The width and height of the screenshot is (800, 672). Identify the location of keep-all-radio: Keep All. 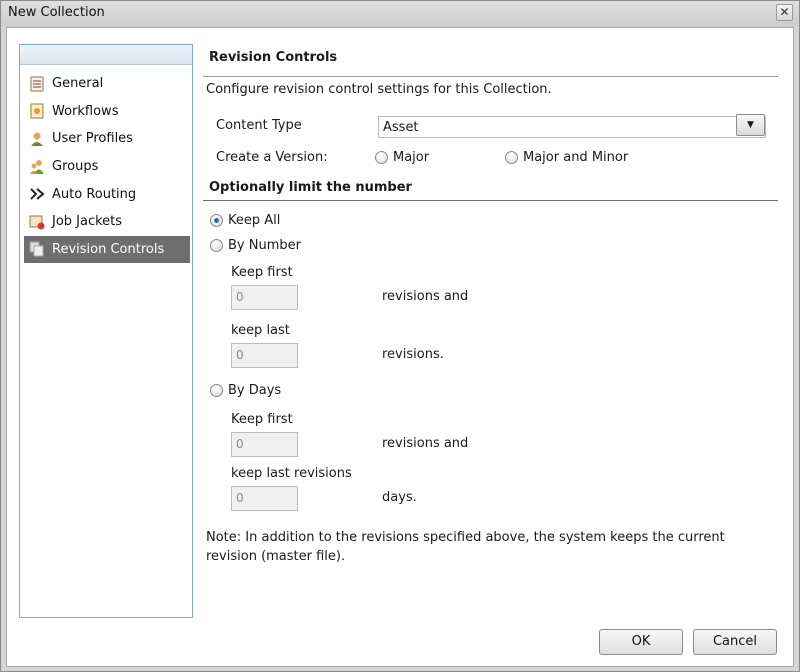
(245, 220).